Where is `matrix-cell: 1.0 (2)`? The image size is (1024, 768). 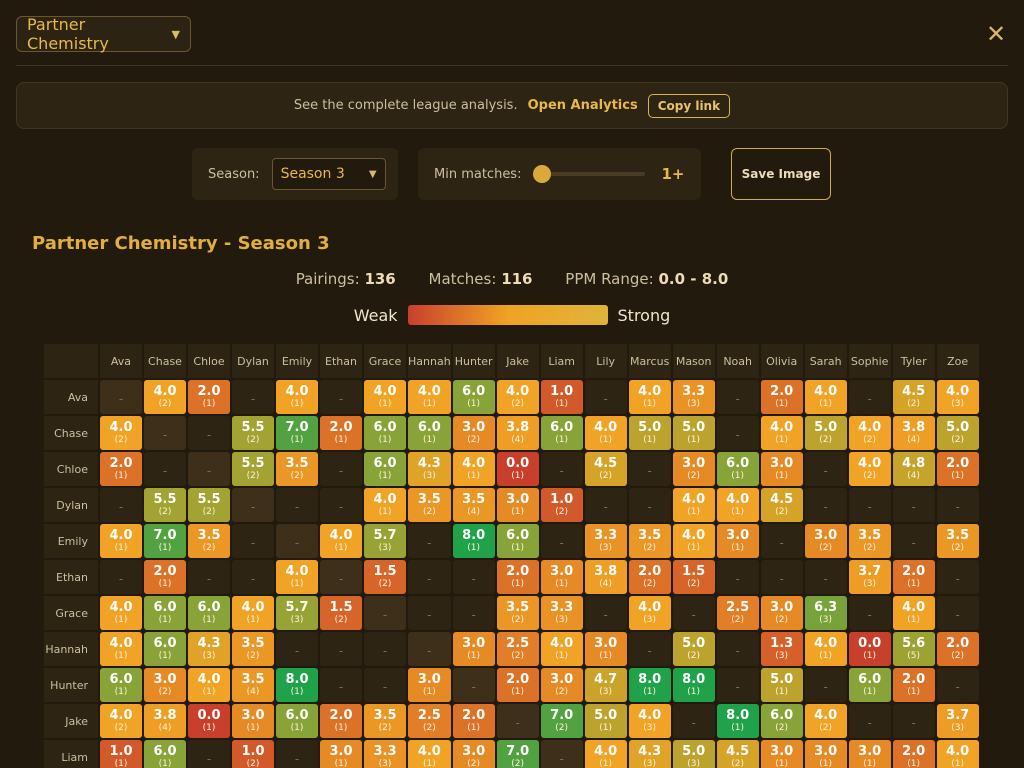 matrix-cell: 1.0 (2) is located at coordinates (253, 754).